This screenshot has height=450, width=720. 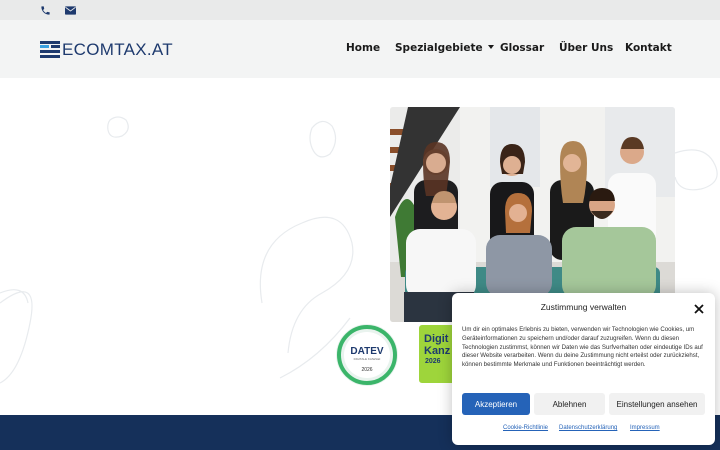 I want to click on deny-button: Ablehnen, so click(x=569, y=404).